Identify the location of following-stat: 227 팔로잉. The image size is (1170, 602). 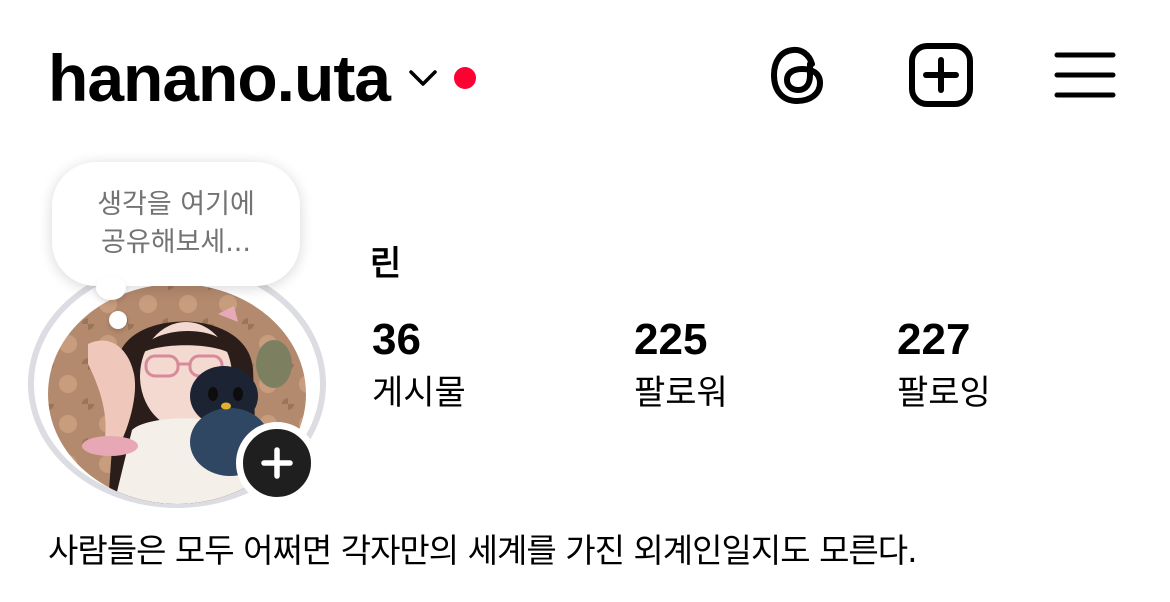
(944, 365).